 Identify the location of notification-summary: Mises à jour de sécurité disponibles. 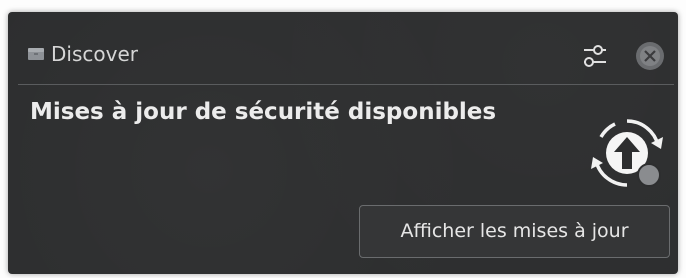
(263, 112).